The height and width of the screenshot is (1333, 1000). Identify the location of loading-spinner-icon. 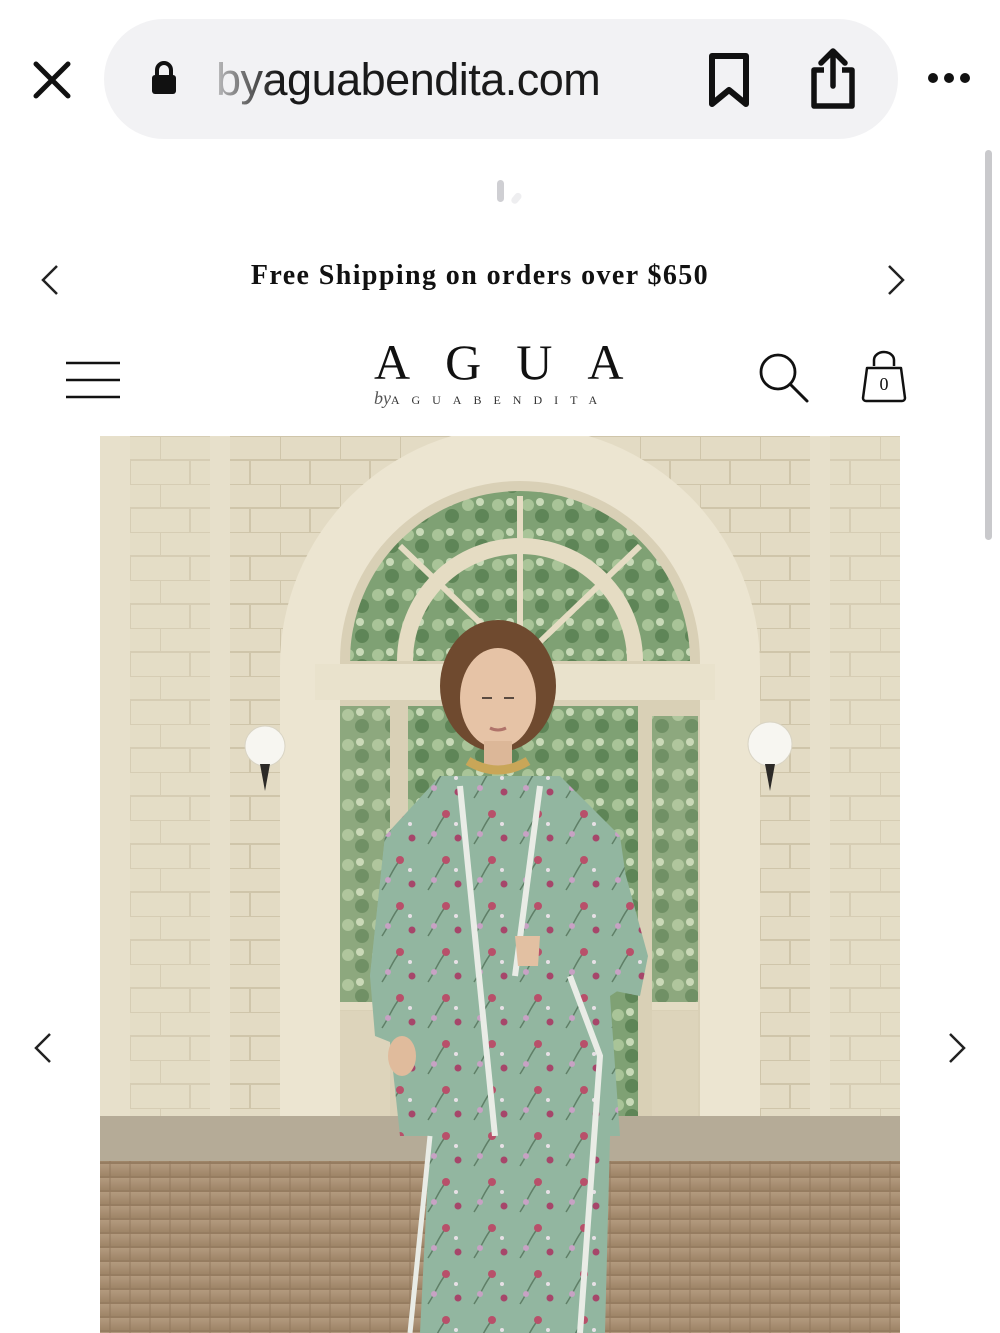
(509, 192).